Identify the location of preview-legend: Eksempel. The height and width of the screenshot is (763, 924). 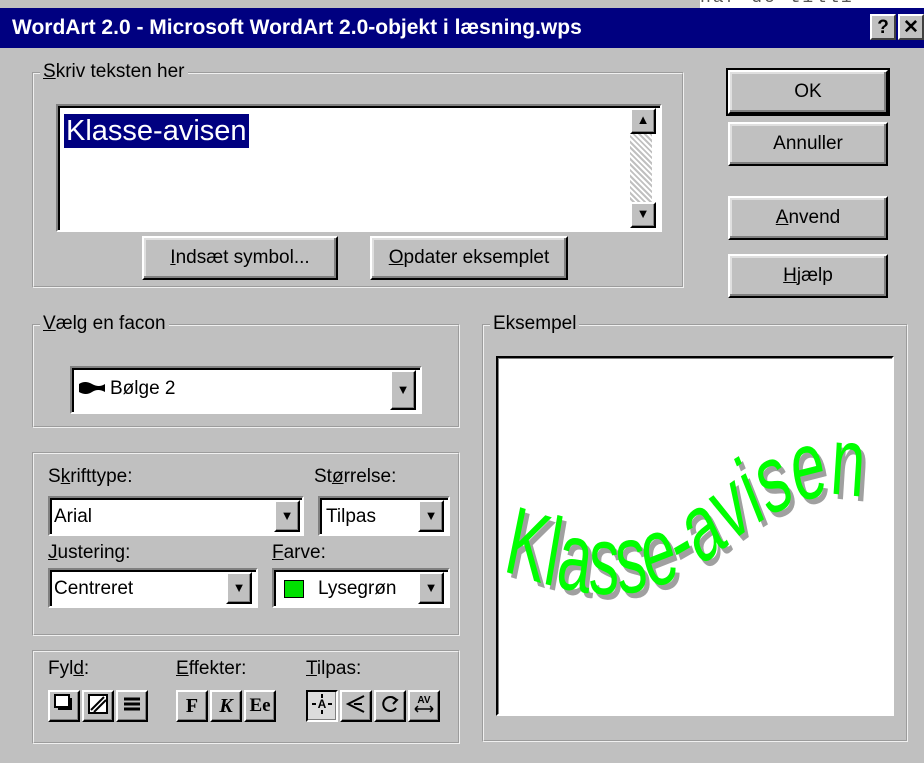
(535, 324).